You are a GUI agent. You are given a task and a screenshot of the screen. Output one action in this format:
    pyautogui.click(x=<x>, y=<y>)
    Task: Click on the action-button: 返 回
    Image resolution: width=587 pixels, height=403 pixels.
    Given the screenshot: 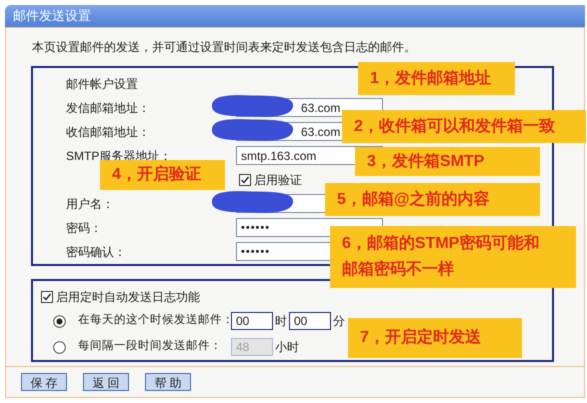 What is the action you would take?
    pyautogui.click(x=106, y=382)
    